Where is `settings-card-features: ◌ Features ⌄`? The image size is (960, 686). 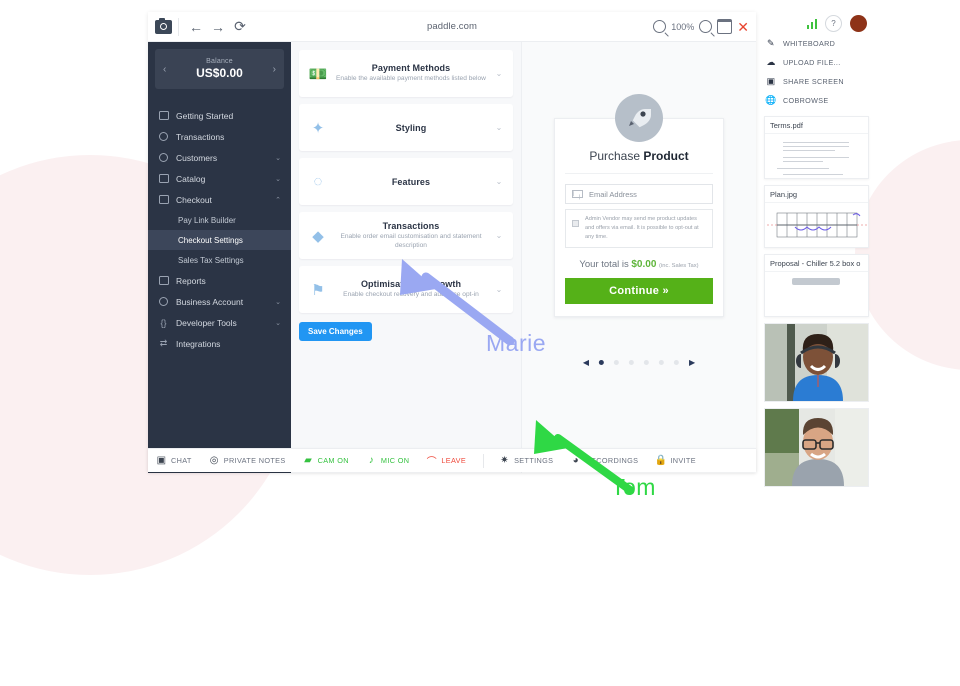 settings-card-features: ◌ Features ⌄ is located at coordinates (406, 181).